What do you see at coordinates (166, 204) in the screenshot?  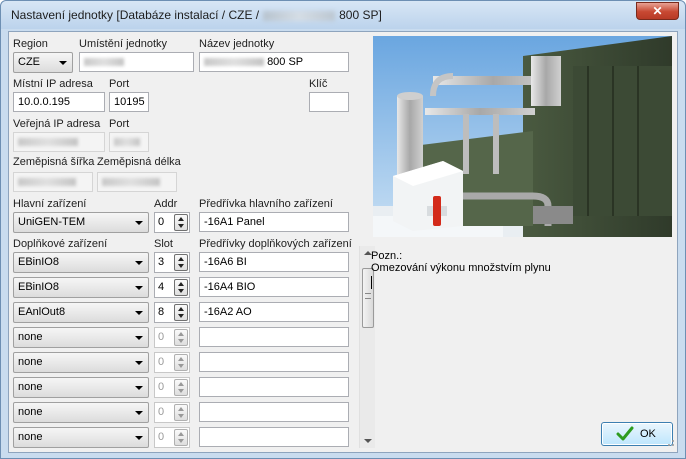 I see `addr-label: Addr` at bounding box center [166, 204].